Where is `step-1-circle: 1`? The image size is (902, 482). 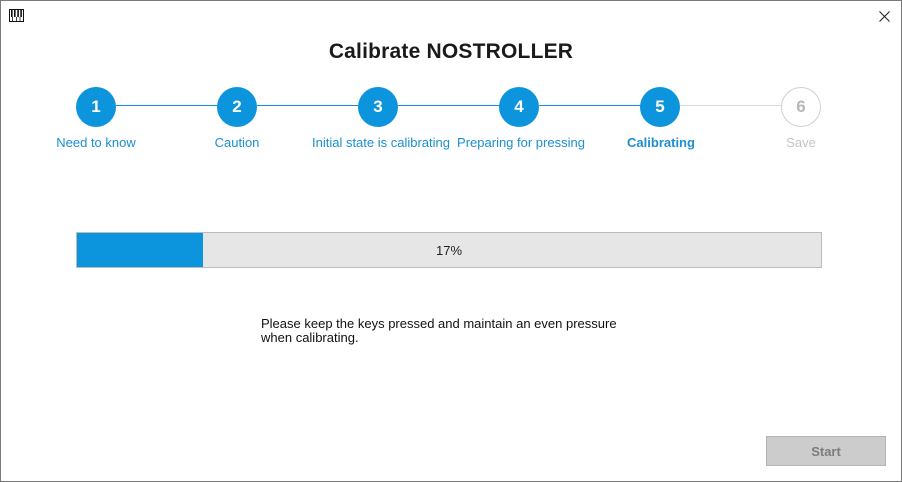 step-1-circle: 1 is located at coordinates (96, 107).